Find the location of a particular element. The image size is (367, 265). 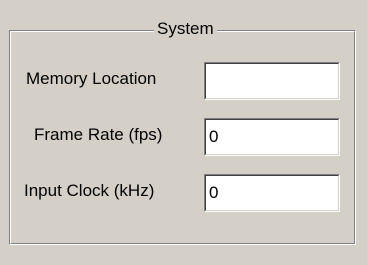

frame-rate-input is located at coordinates (272, 137).